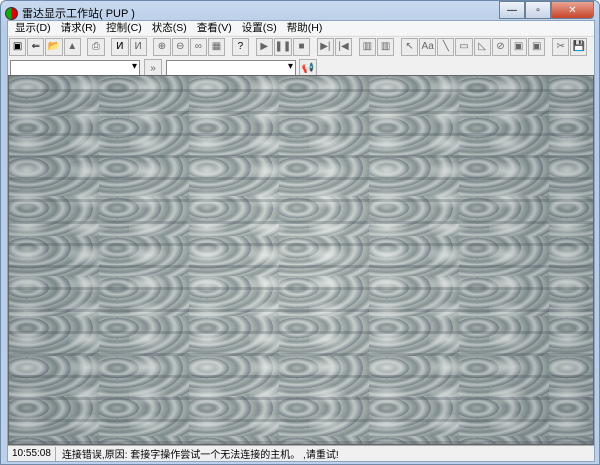 The width and height of the screenshot is (600, 465). Describe the element at coordinates (75, 68) in the screenshot. I see `product-combo` at that location.